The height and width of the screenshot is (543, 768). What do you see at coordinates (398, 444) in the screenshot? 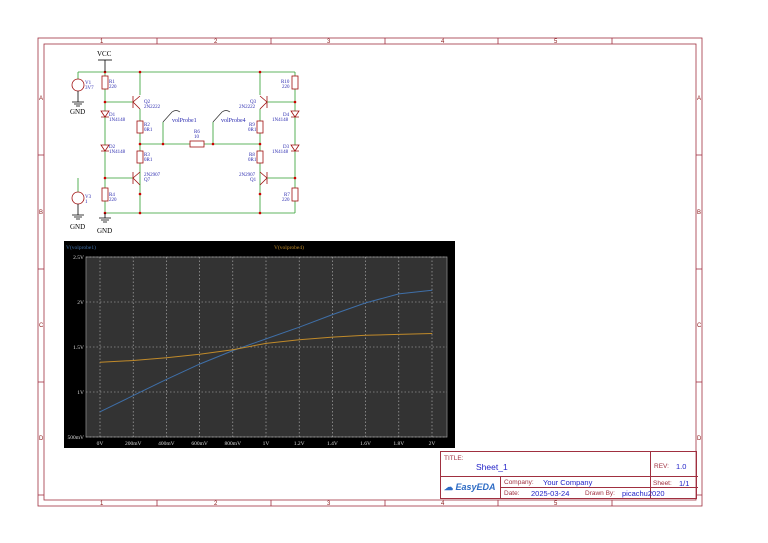
I see `x-tick-label: 1.8V` at bounding box center [398, 444].